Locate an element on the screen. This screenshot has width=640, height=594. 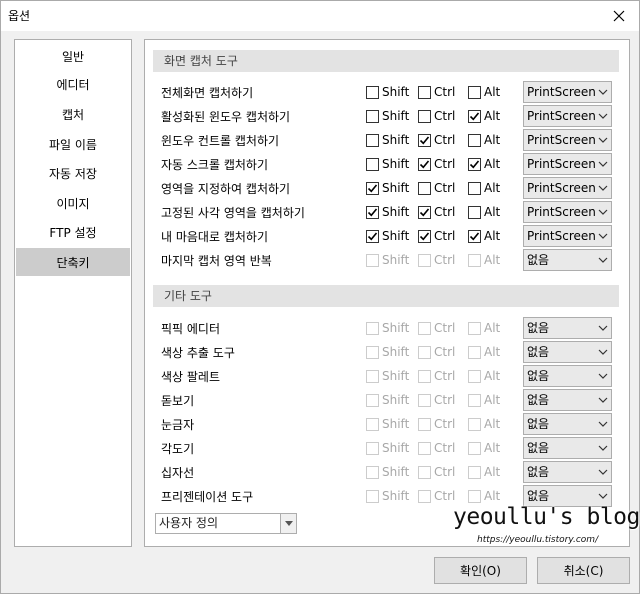
cancel-button: 취소(C) is located at coordinates (583, 570).